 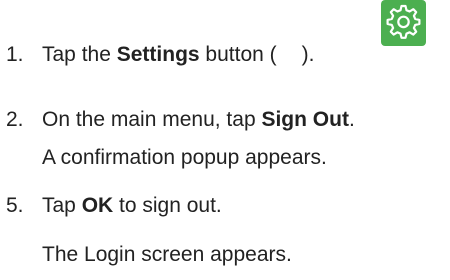 What do you see at coordinates (132, 205) in the screenshot?
I see `step-text: Tap OK to sign out.` at bounding box center [132, 205].